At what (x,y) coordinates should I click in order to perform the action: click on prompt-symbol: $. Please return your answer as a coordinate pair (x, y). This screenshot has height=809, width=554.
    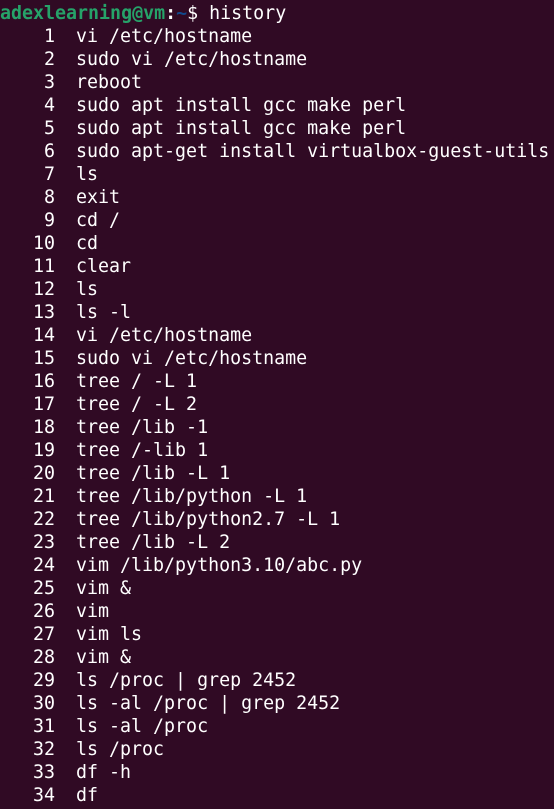
    Looking at the image, I should click on (193, 13).